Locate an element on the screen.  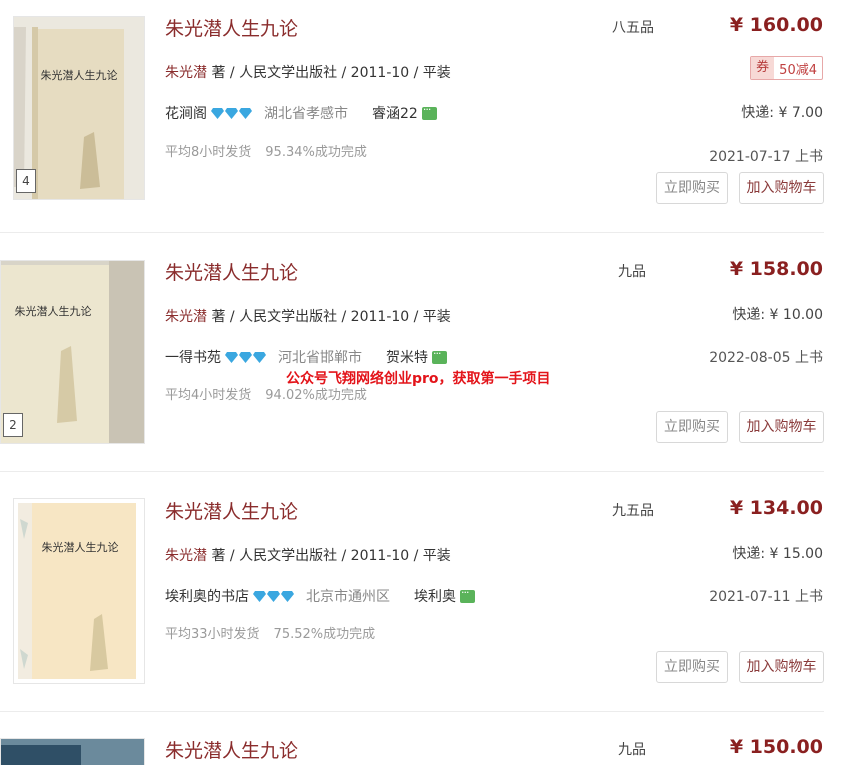
listing-date: 2021-07-11 上书 is located at coordinates (766, 597).